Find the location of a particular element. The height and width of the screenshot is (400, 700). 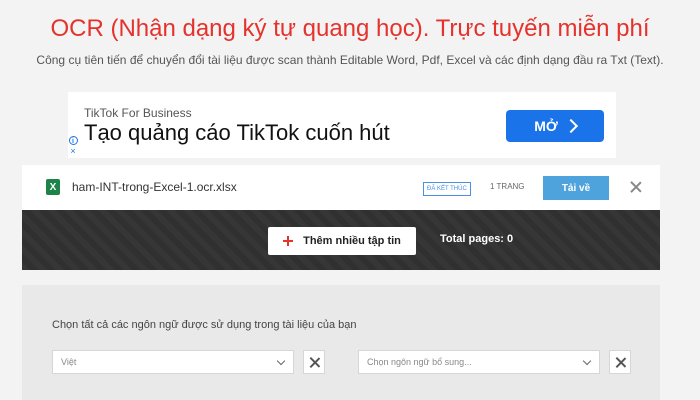

ad-open-button: MỞ is located at coordinates (555, 126).